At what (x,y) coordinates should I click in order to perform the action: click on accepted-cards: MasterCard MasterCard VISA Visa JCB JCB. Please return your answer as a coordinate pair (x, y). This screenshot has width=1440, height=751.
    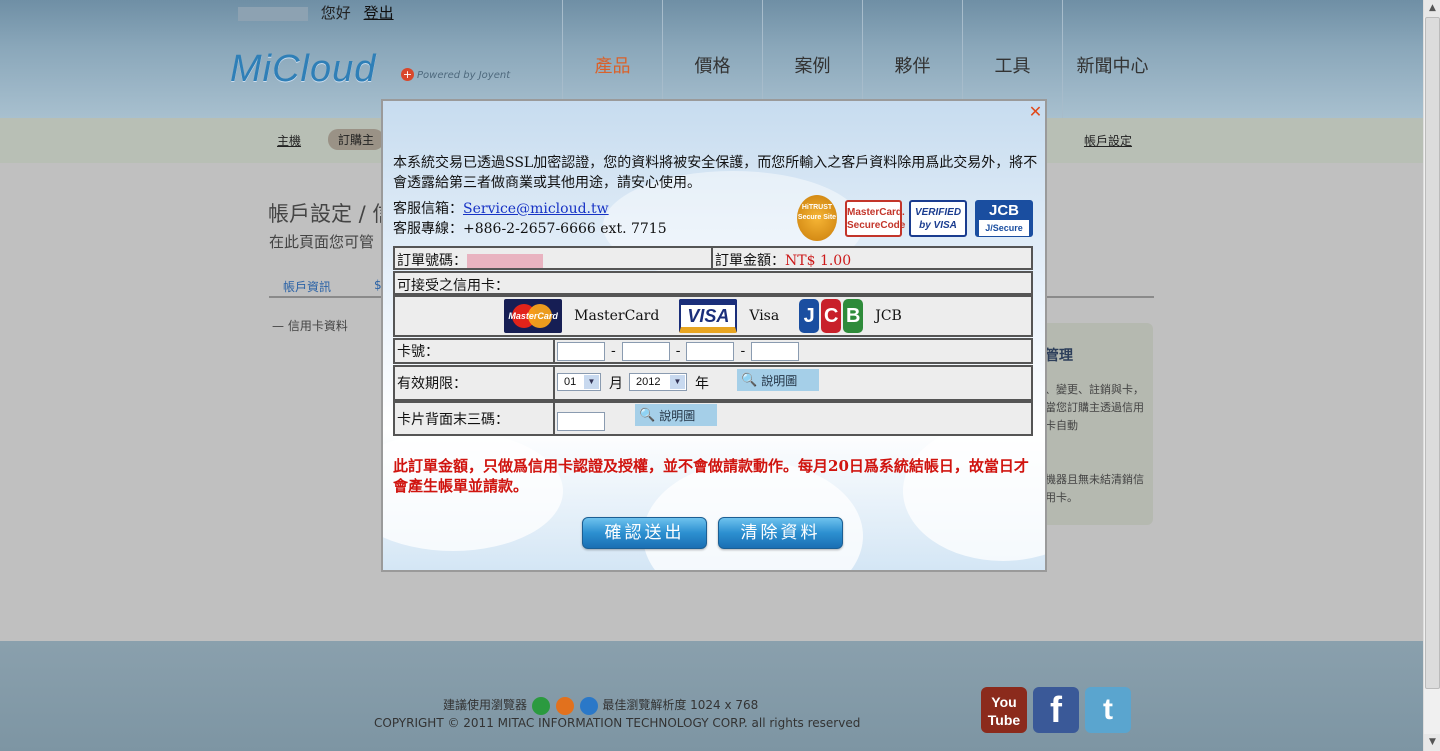
    Looking at the image, I should click on (713, 316).